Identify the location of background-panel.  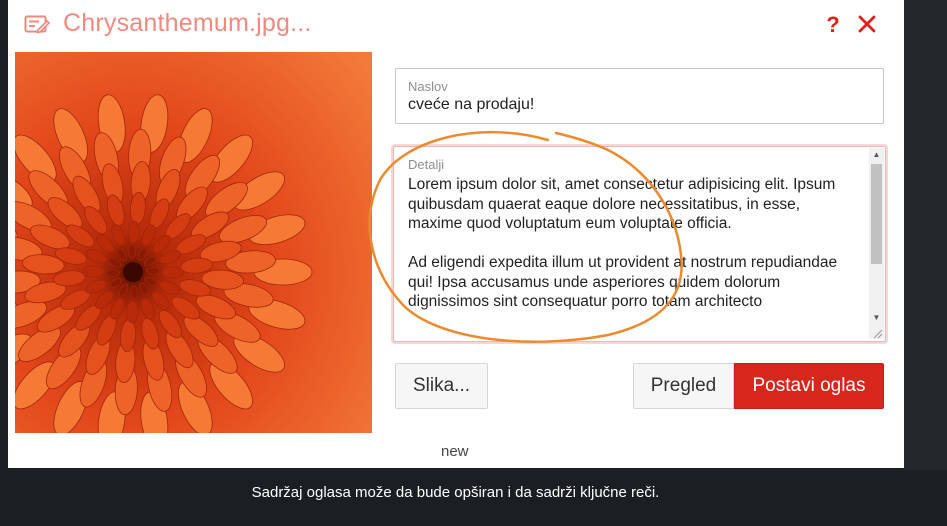
(925, 235).